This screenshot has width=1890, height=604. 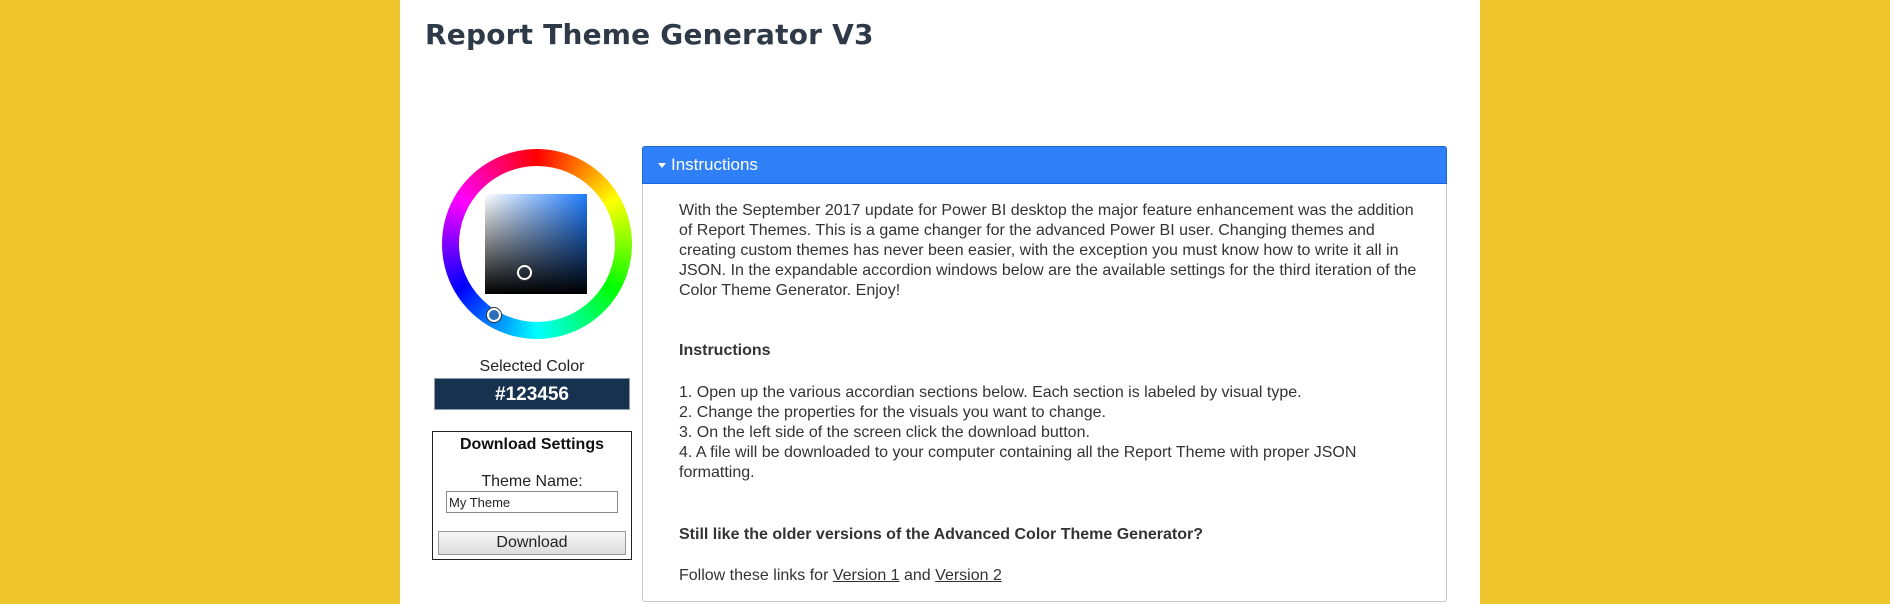 What do you see at coordinates (532, 543) in the screenshot?
I see `download-button: Download` at bounding box center [532, 543].